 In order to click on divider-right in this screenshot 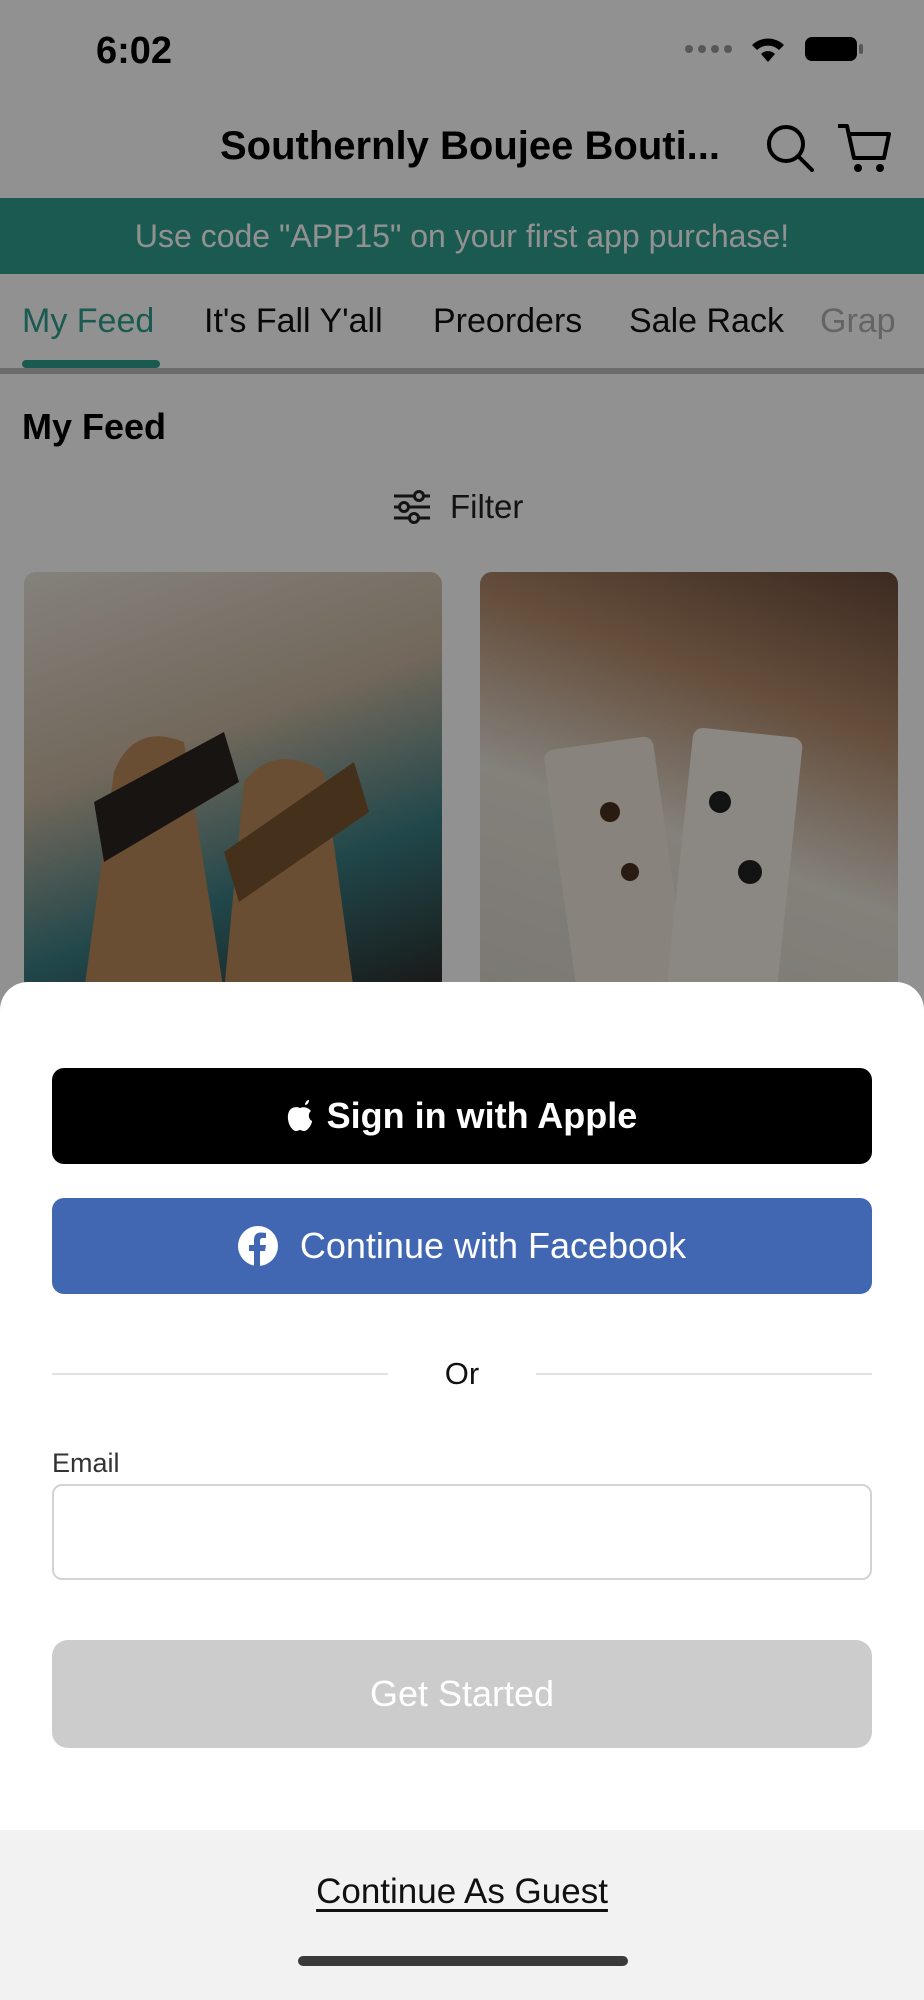, I will do `click(704, 1374)`.